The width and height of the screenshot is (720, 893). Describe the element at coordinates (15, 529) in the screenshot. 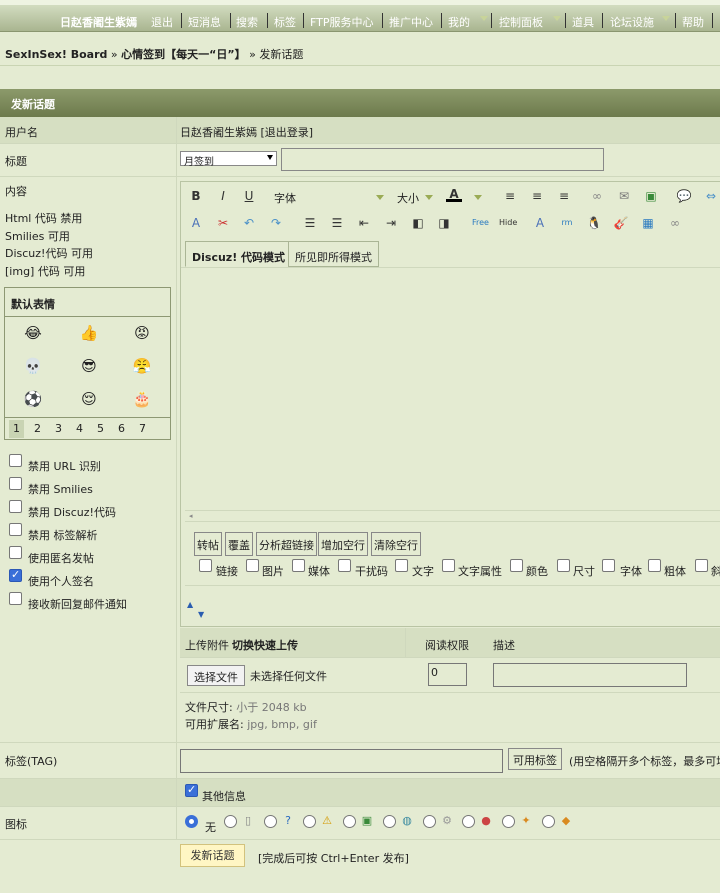

I see `disable-tag-parse-checkbox` at that location.